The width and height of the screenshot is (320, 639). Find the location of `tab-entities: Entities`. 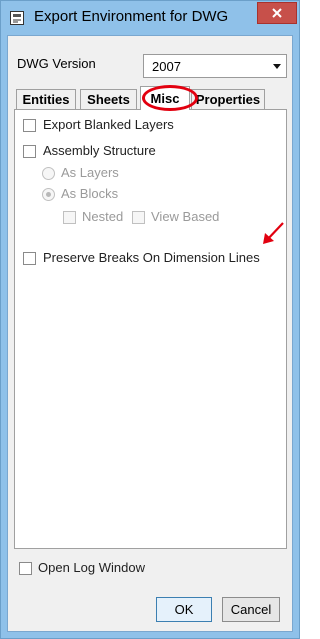

tab-entities: Entities is located at coordinates (46, 99).